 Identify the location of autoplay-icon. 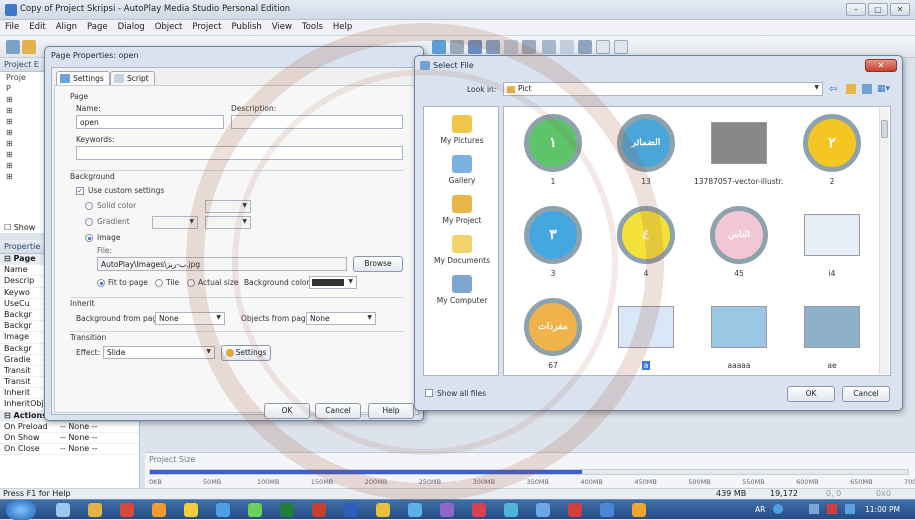
(415, 510).